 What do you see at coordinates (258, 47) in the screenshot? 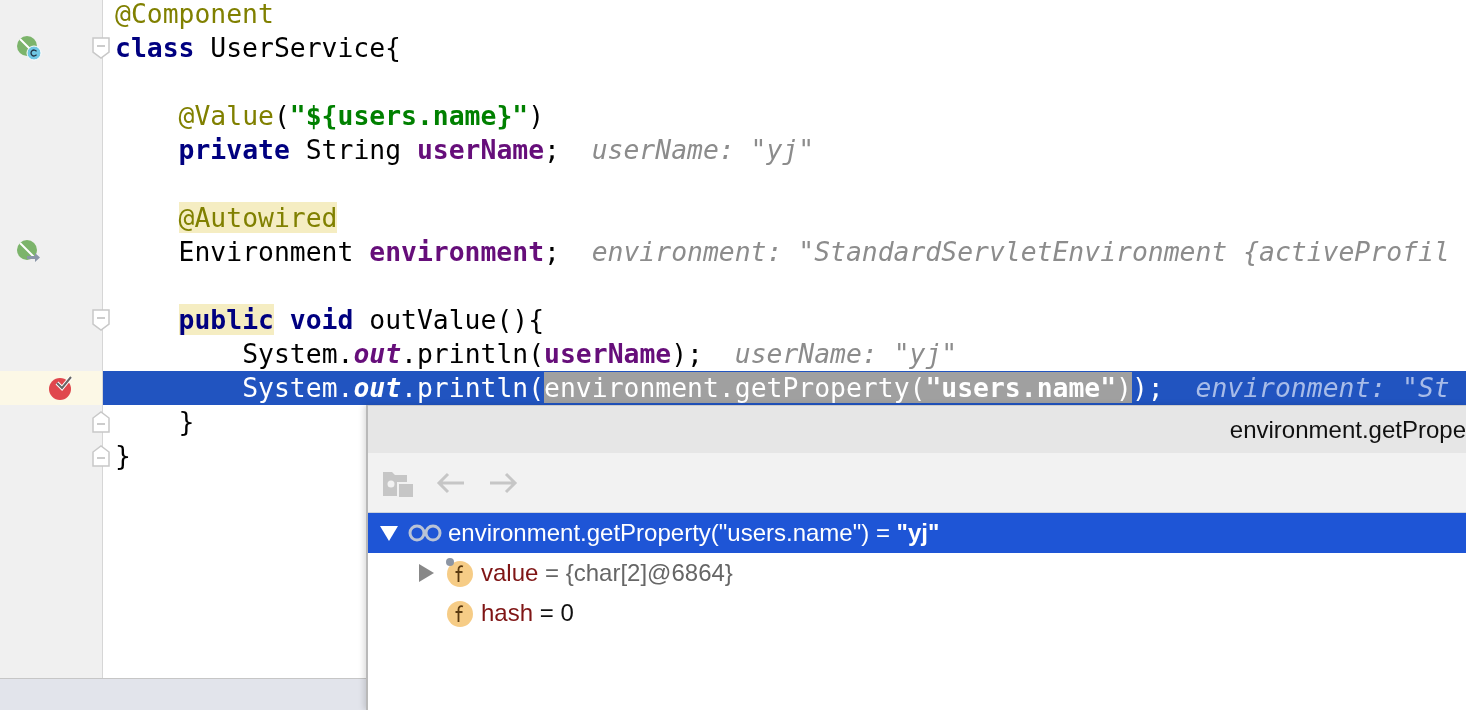
I see `code-line: class UserService{` at bounding box center [258, 47].